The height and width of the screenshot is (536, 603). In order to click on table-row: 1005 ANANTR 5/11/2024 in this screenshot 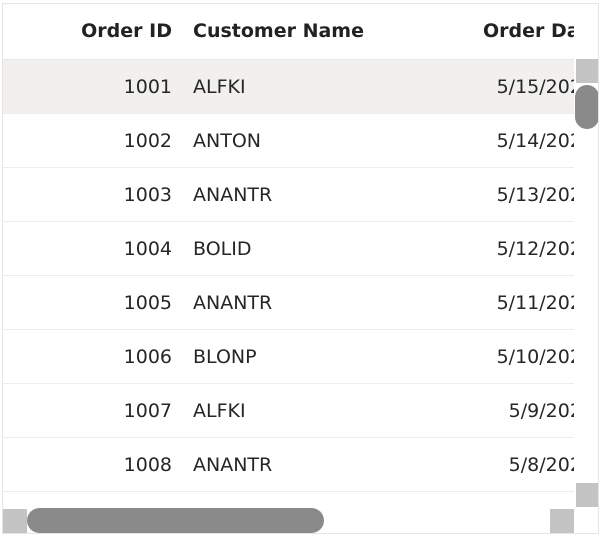, I will do `click(288, 303)`.